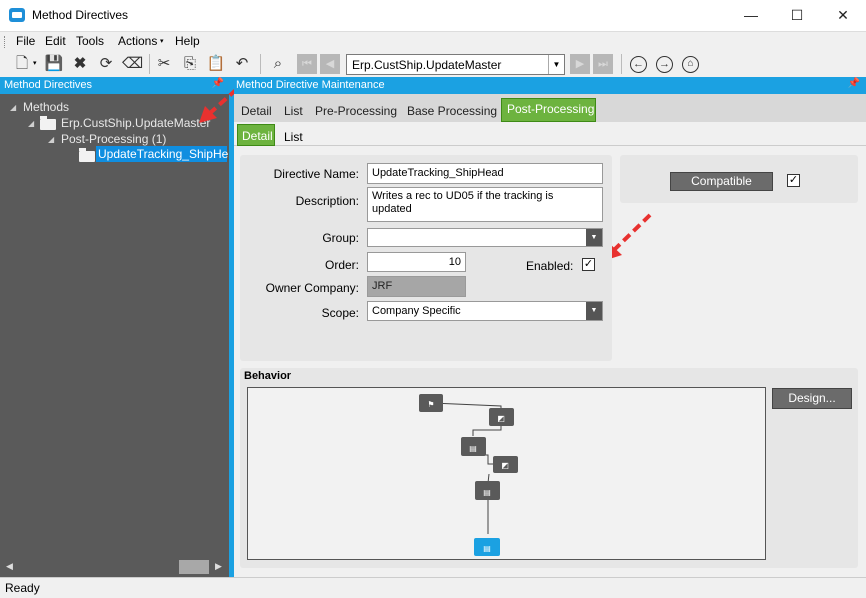  What do you see at coordinates (382, 286) in the screenshot?
I see `owner-company-value: JRF` at bounding box center [382, 286].